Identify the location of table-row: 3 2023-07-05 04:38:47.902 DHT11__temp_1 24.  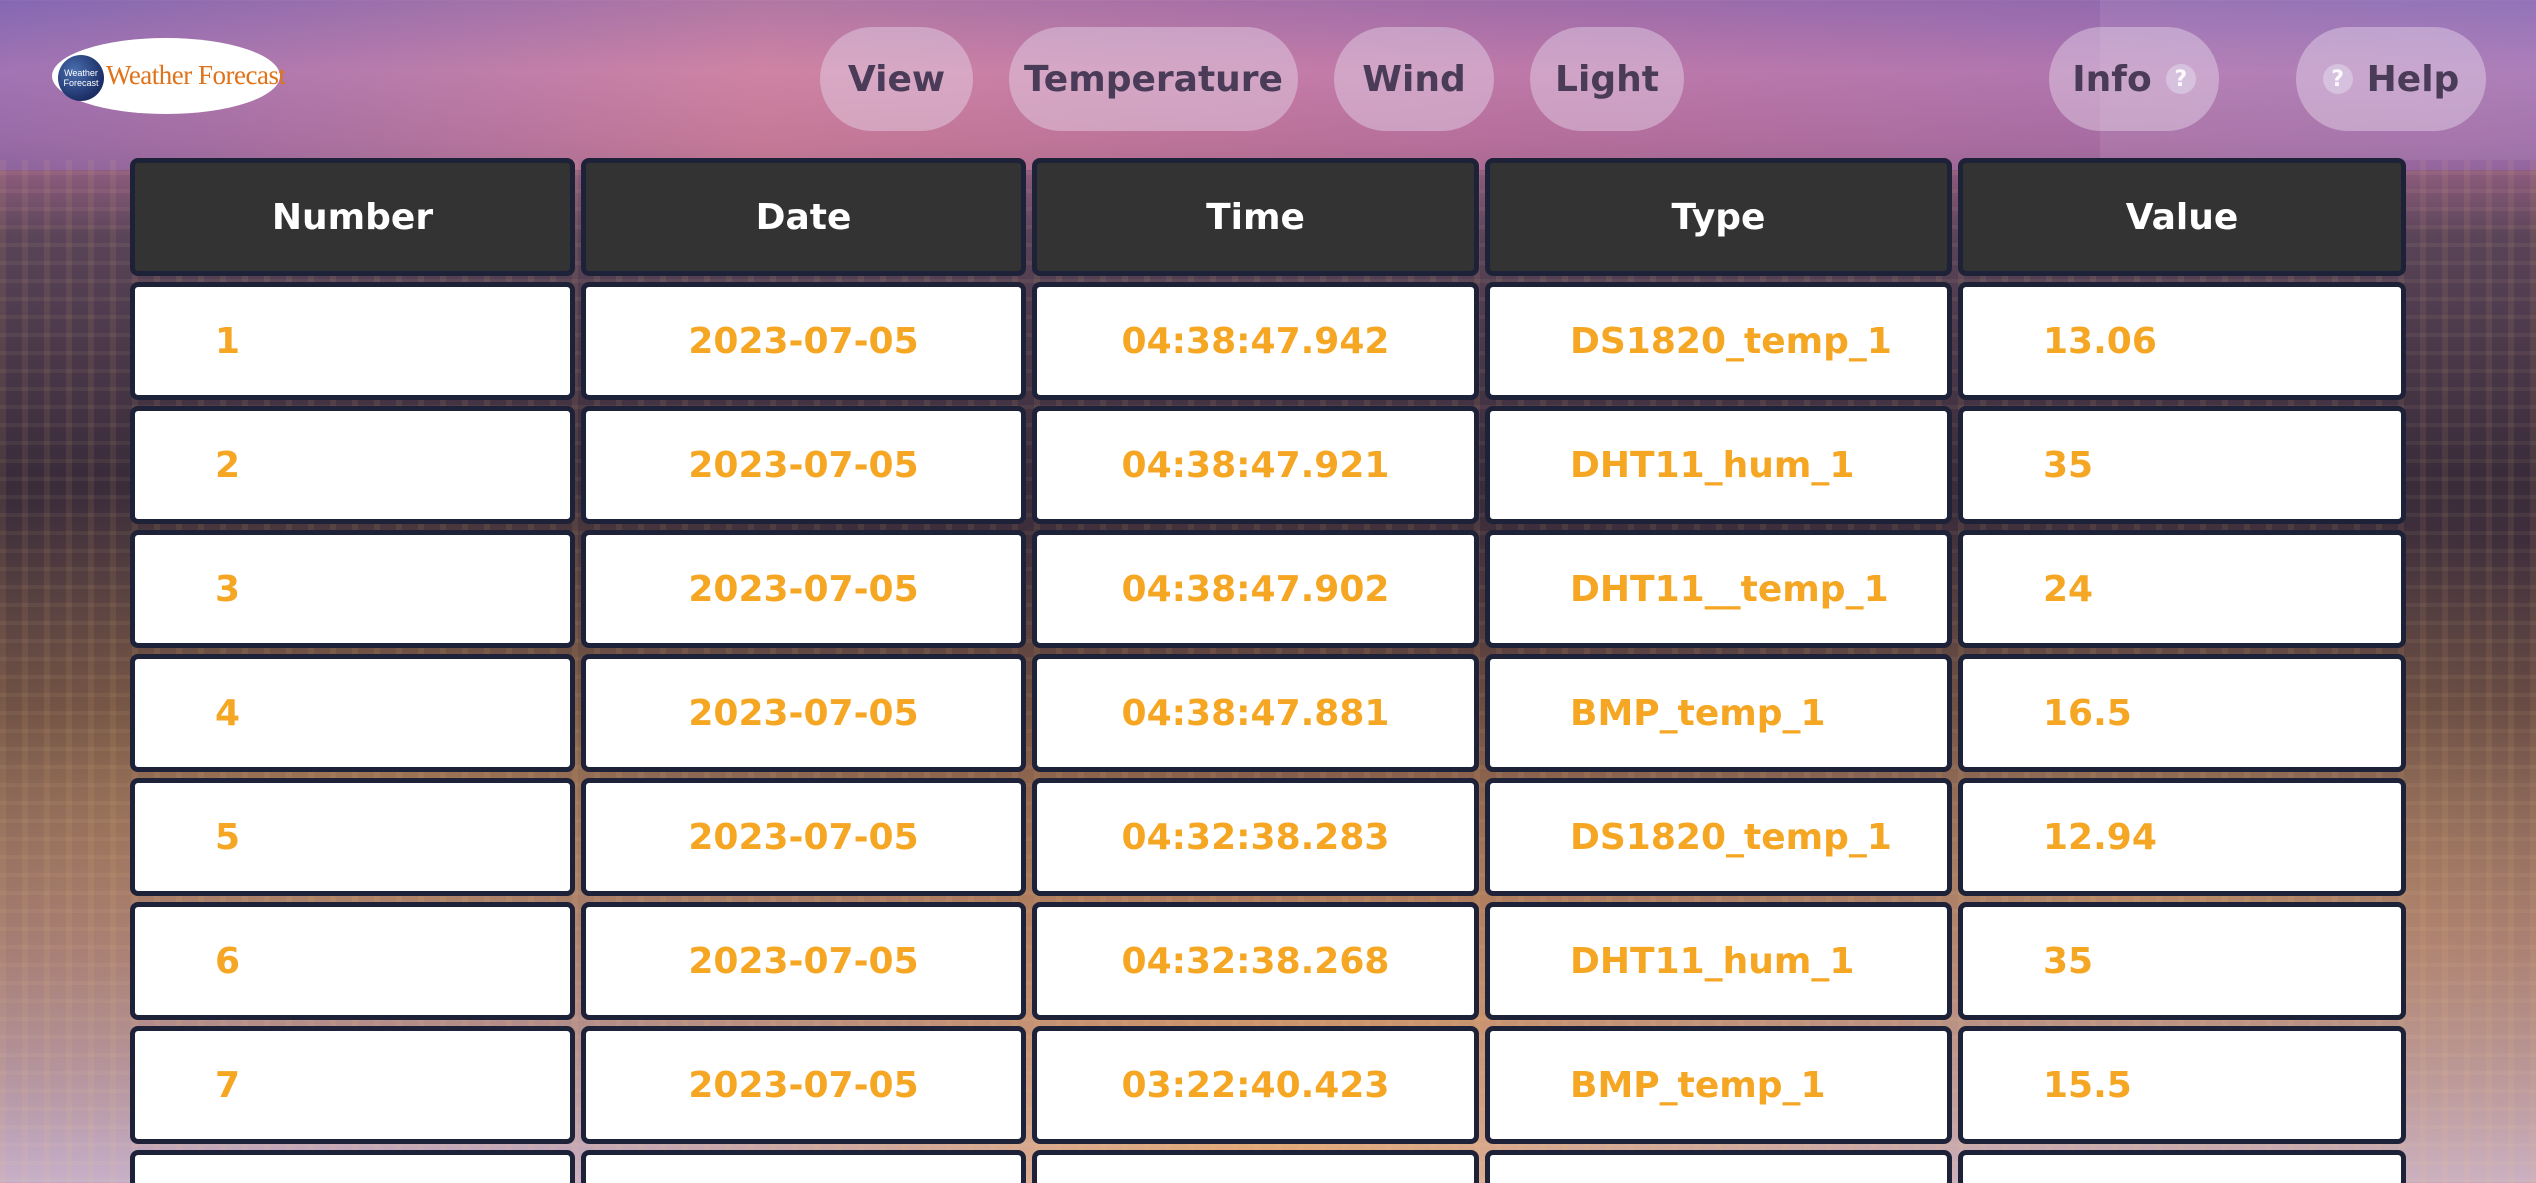
(1268, 589).